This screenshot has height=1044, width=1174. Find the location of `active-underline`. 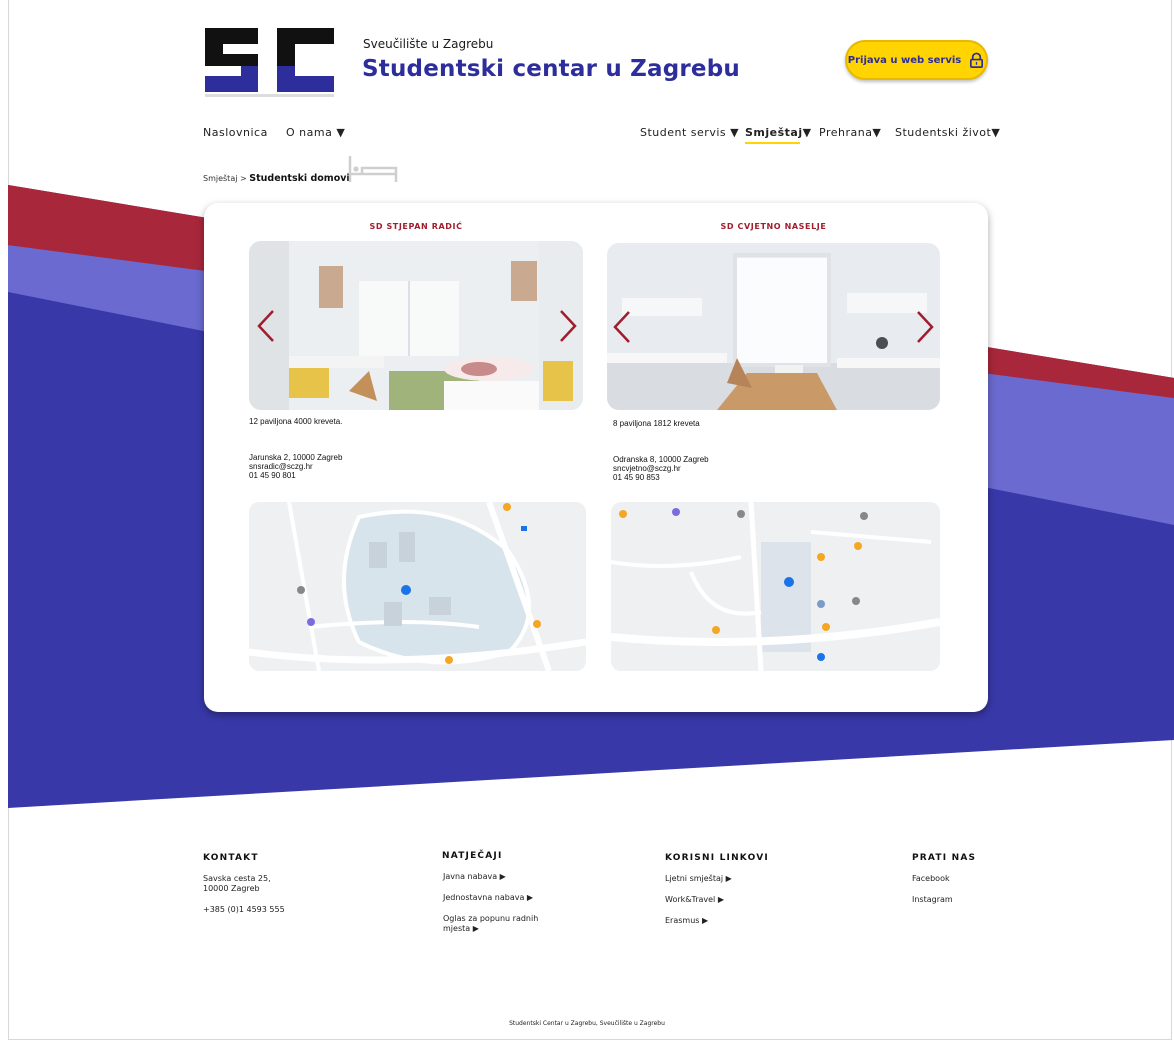

active-underline is located at coordinates (772, 143).